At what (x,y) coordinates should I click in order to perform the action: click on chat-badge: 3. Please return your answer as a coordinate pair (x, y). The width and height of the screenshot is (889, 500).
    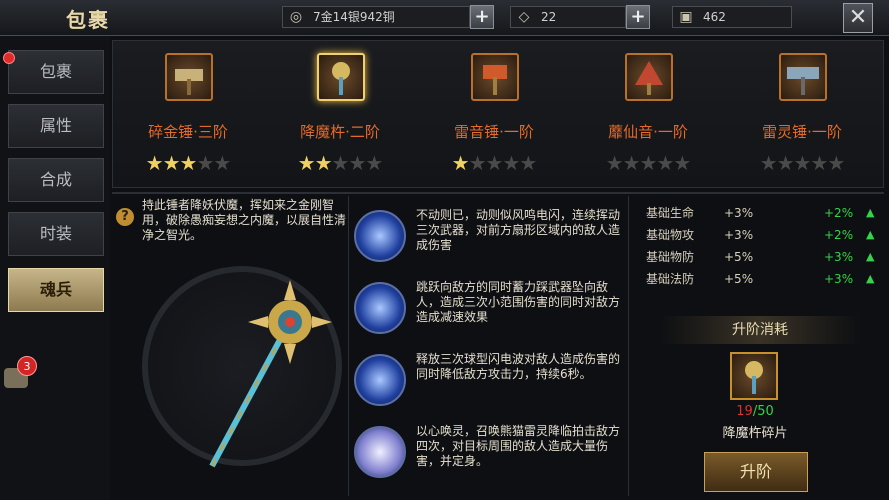
    Looking at the image, I should click on (27, 366).